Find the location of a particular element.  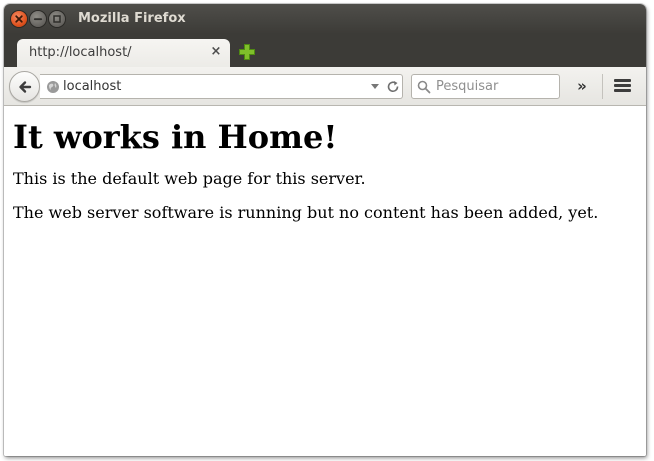

reload-icon is located at coordinates (393, 87).